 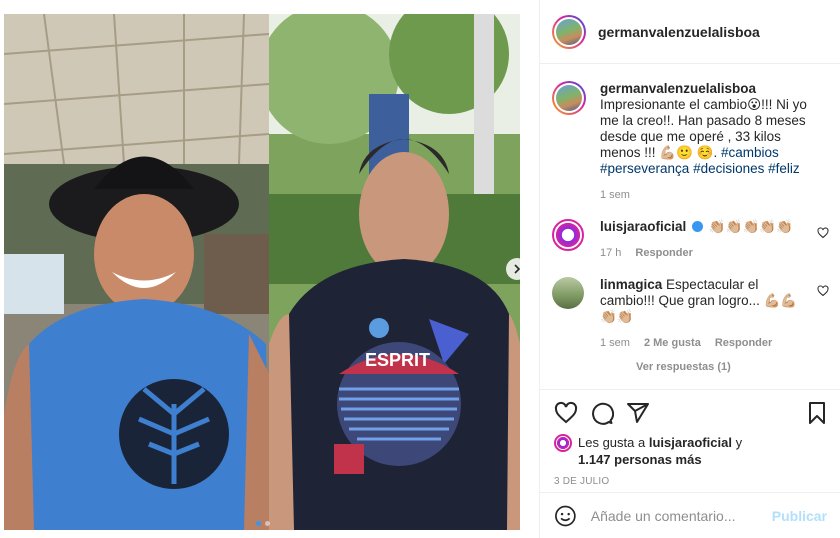 I want to click on likes-prefix: Les gusta a, so click(x=612, y=442).